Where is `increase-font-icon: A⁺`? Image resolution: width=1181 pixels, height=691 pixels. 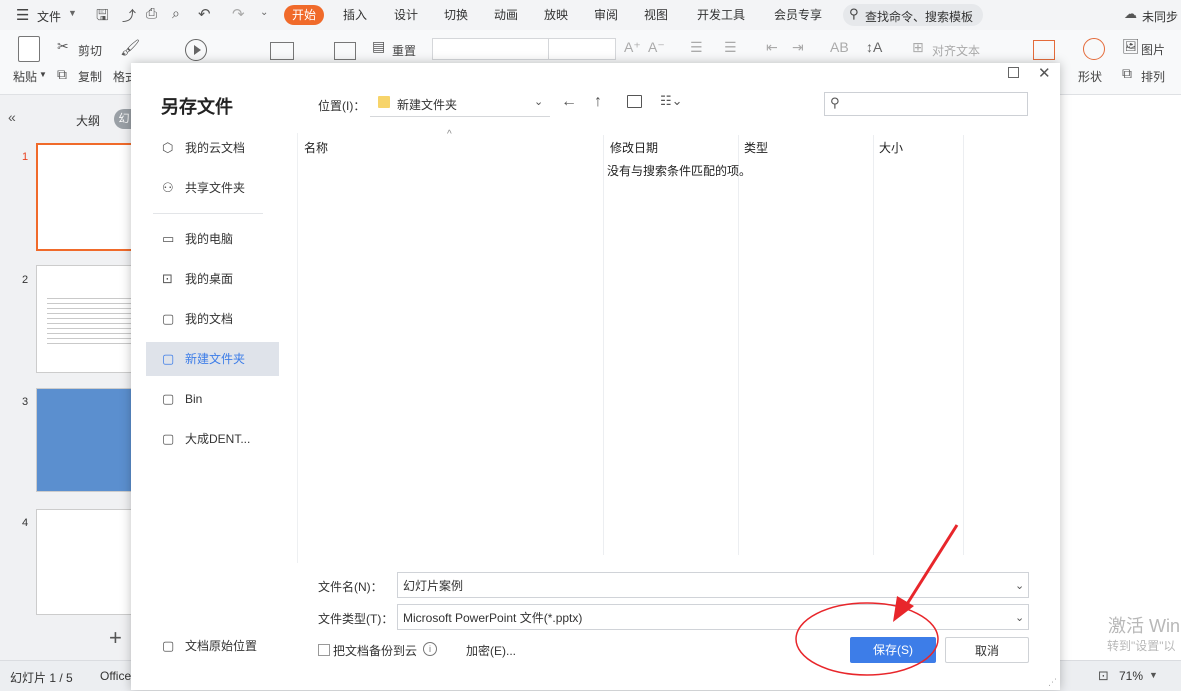 increase-font-icon: A⁺ is located at coordinates (632, 47).